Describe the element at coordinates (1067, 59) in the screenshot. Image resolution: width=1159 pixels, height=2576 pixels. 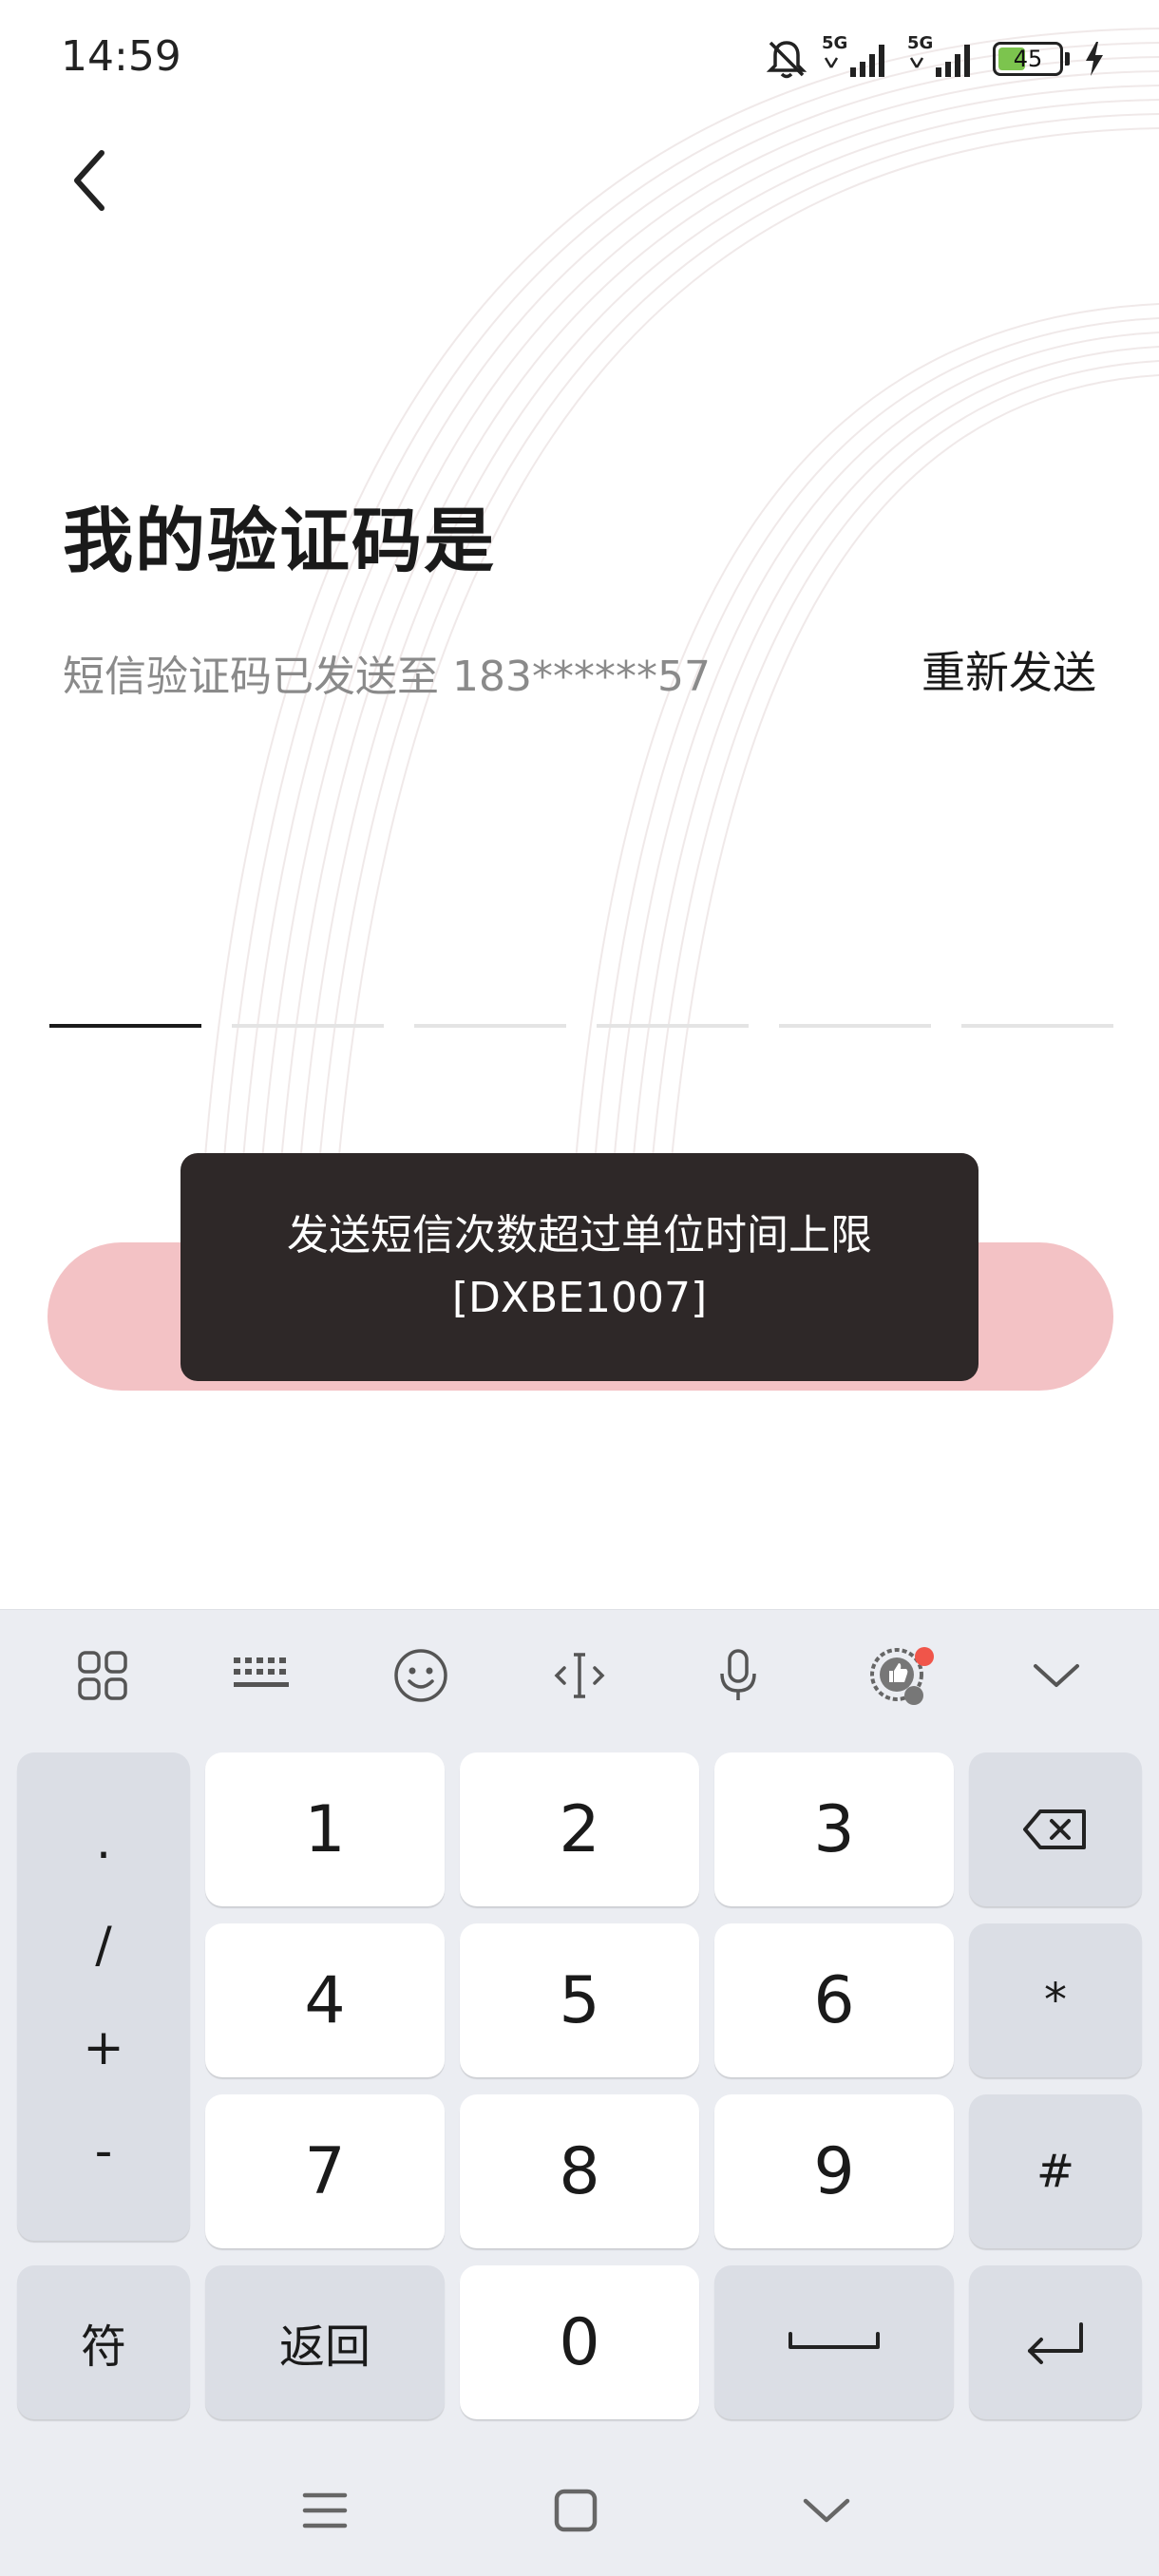
I see `battery-tip` at that location.